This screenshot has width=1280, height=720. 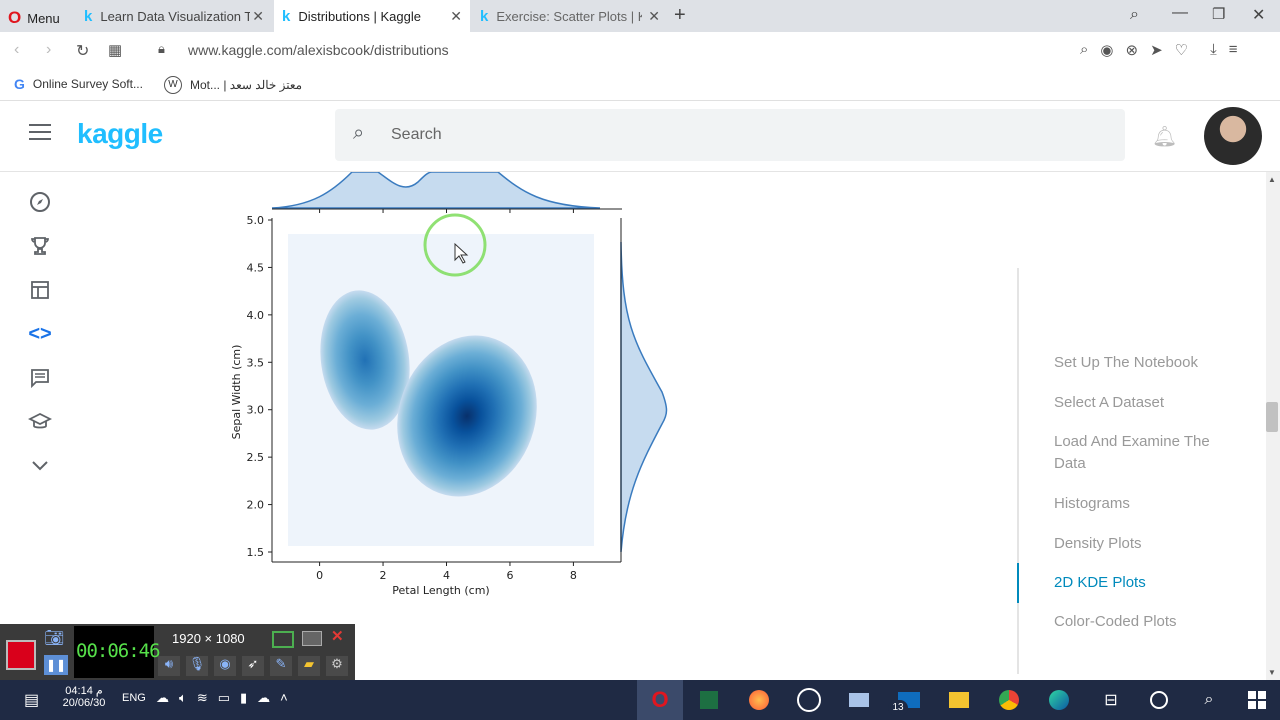 I want to click on taskbar-app-icon, so click(x=809, y=700).